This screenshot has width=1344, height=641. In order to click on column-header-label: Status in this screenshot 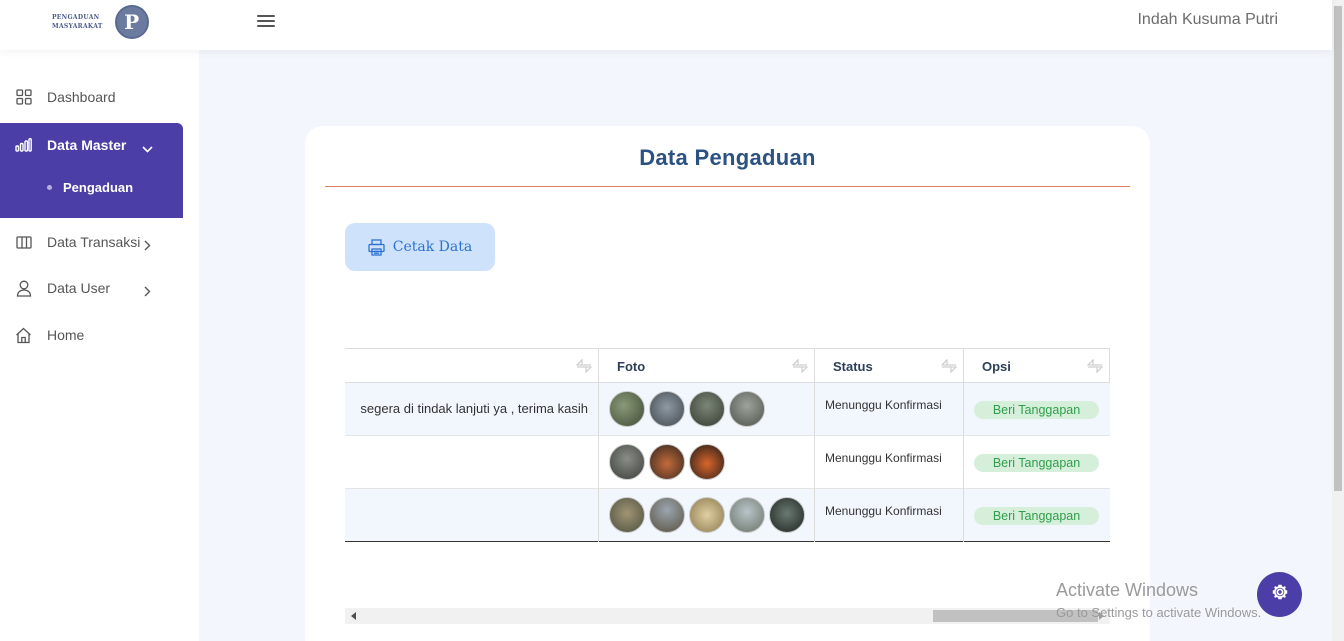, I will do `click(853, 366)`.